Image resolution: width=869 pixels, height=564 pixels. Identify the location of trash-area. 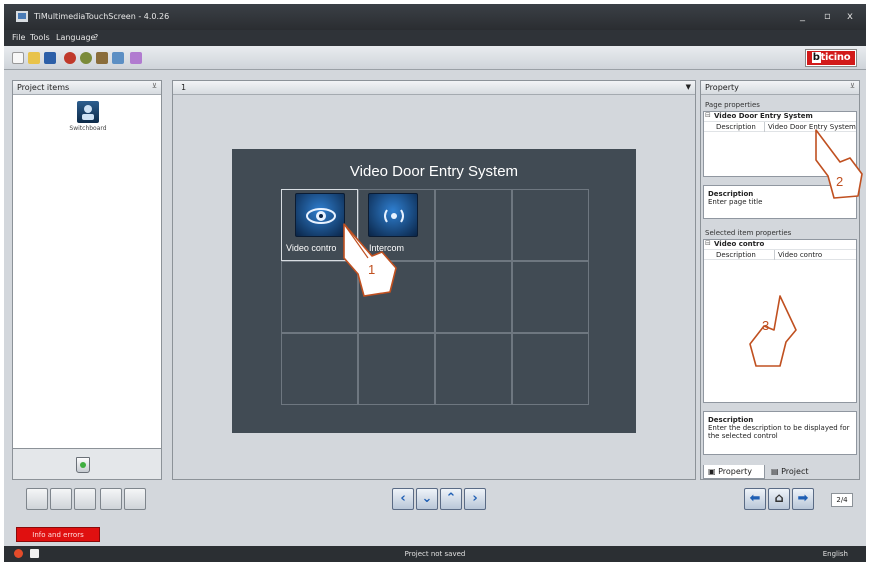
(87, 464).